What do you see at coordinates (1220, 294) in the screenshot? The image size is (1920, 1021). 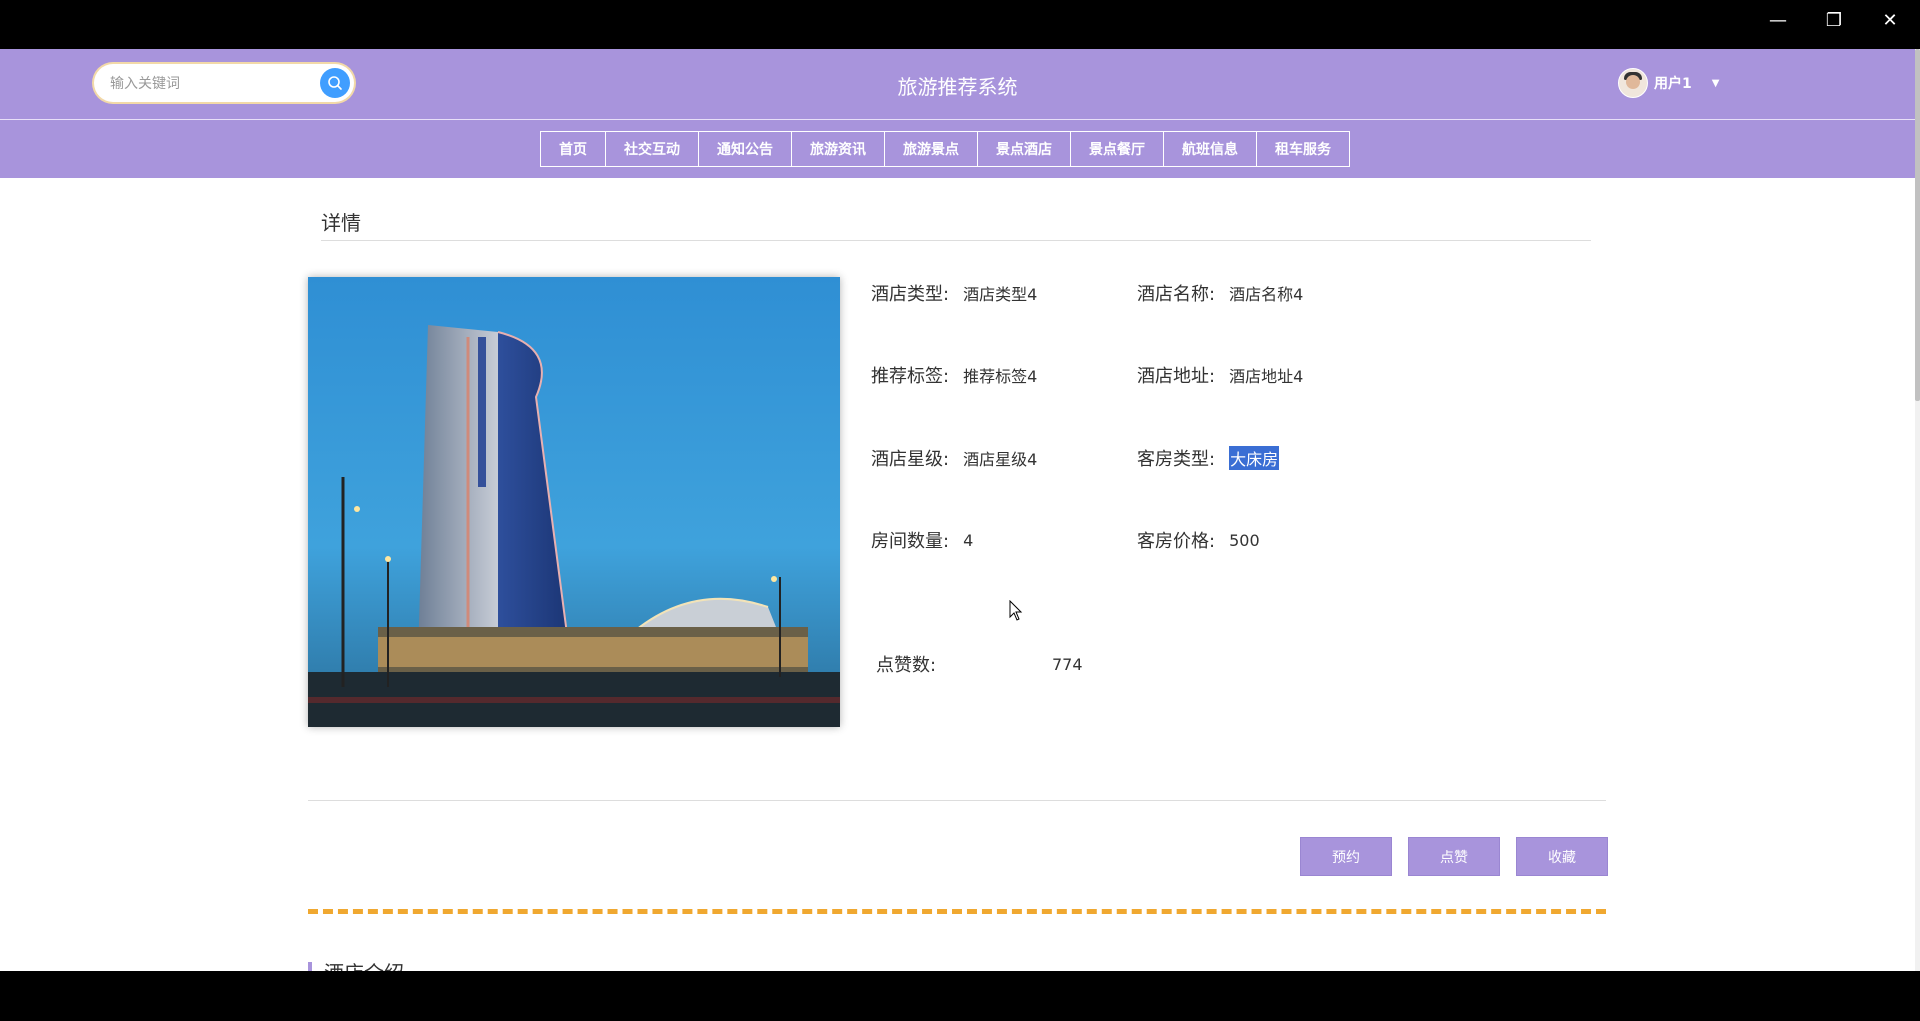 I see `field-hotel-name: 酒店名称: 酒店名称4` at bounding box center [1220, 294].